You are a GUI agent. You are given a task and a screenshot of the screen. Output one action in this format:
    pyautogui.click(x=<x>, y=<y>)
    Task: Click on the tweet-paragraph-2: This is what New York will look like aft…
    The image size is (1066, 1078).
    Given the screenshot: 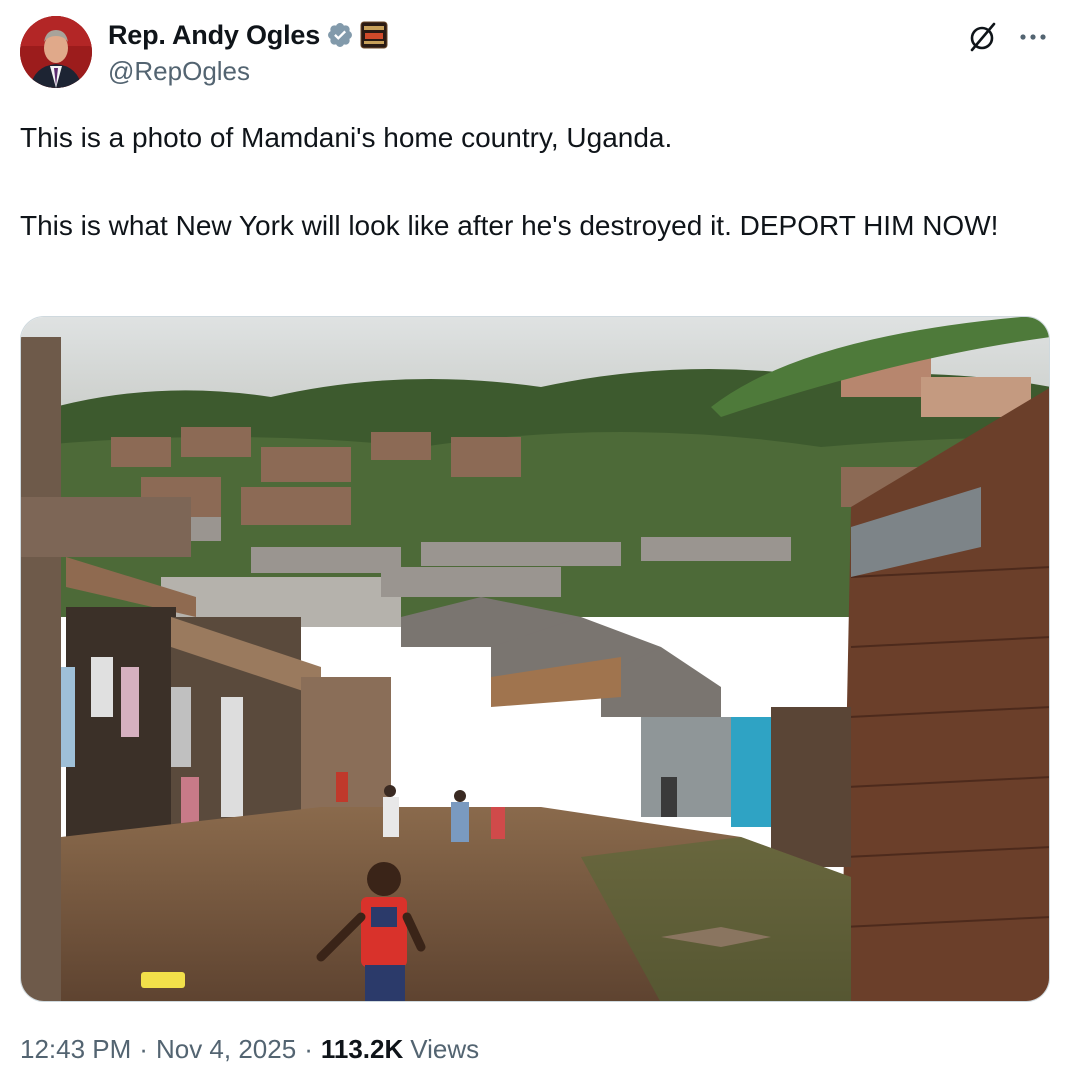 What is the action you would take?
    pyautogui.click(x=509, y=225)
    